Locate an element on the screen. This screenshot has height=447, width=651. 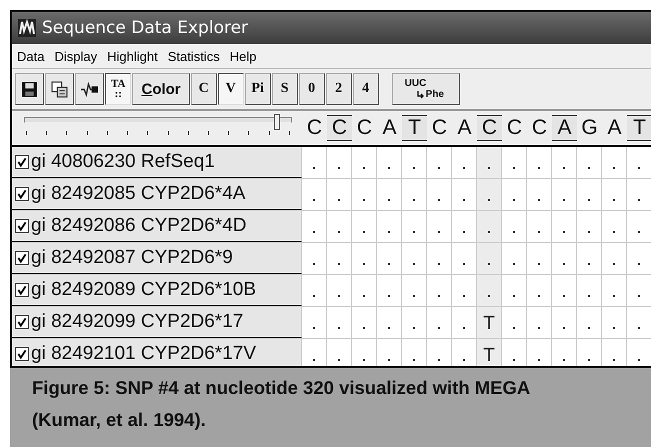
codon-button: UUC Phe is located at coordinates (426, 89).